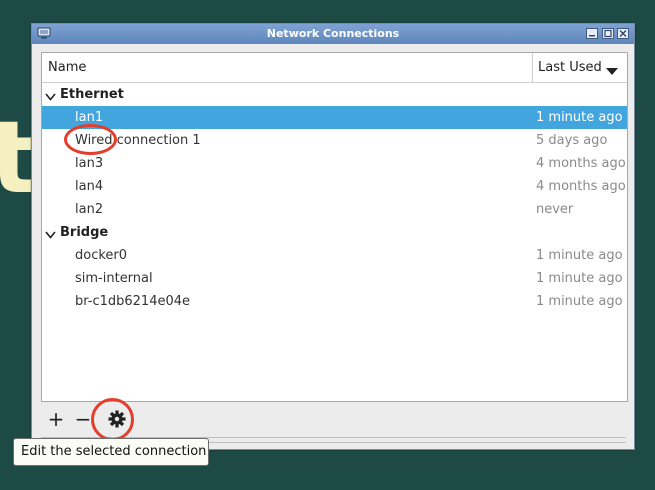 The height and width of the screenshot is (490, 655). I want to click on minimize-icon, so click(592, 36).